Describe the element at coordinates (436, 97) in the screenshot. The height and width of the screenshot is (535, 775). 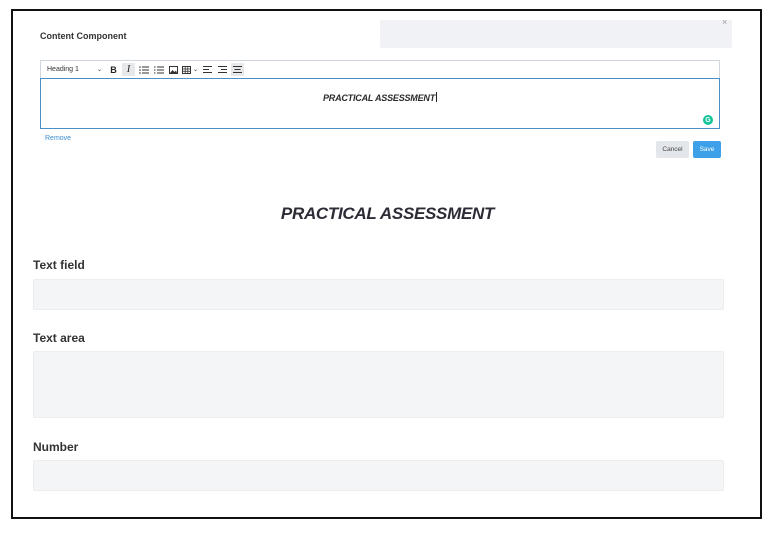
I see `text-caret` at that location.